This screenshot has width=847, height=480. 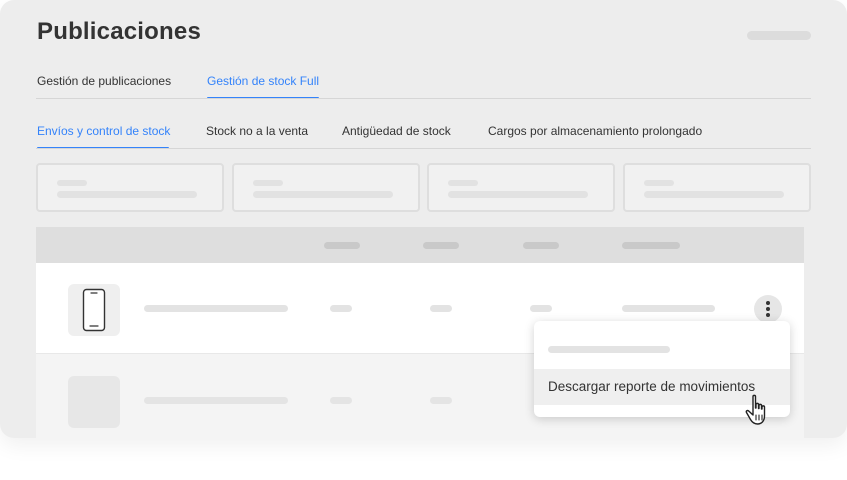 I want to click on smartphone-icon, so click(x=94, y=310).